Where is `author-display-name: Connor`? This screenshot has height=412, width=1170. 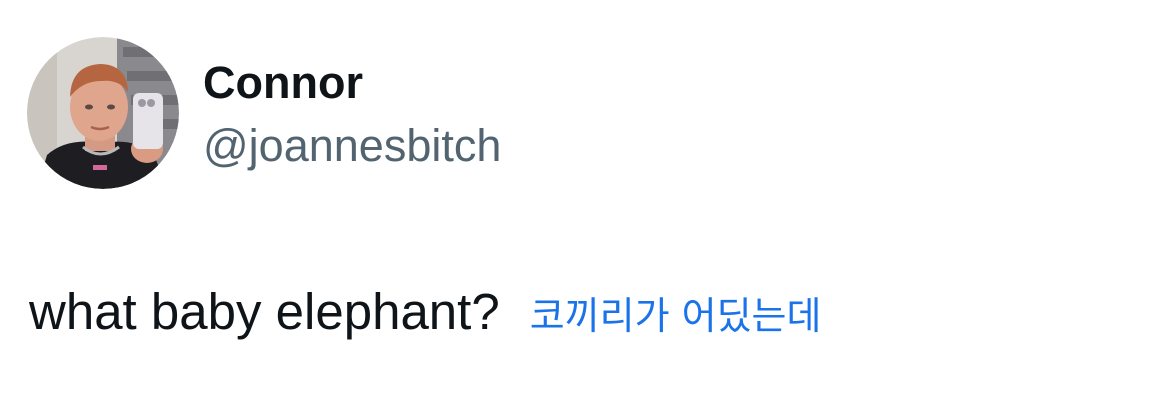 author-display-name: Connor is located at coordinates (283, 83).